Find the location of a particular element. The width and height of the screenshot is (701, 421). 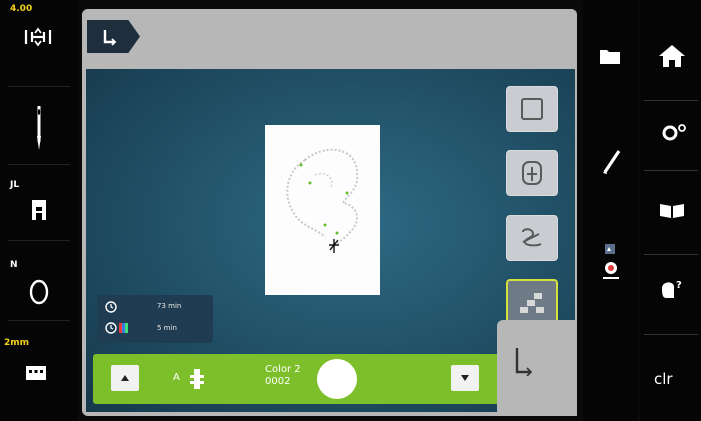

help-button: ? is located at coordinates (671, 290).